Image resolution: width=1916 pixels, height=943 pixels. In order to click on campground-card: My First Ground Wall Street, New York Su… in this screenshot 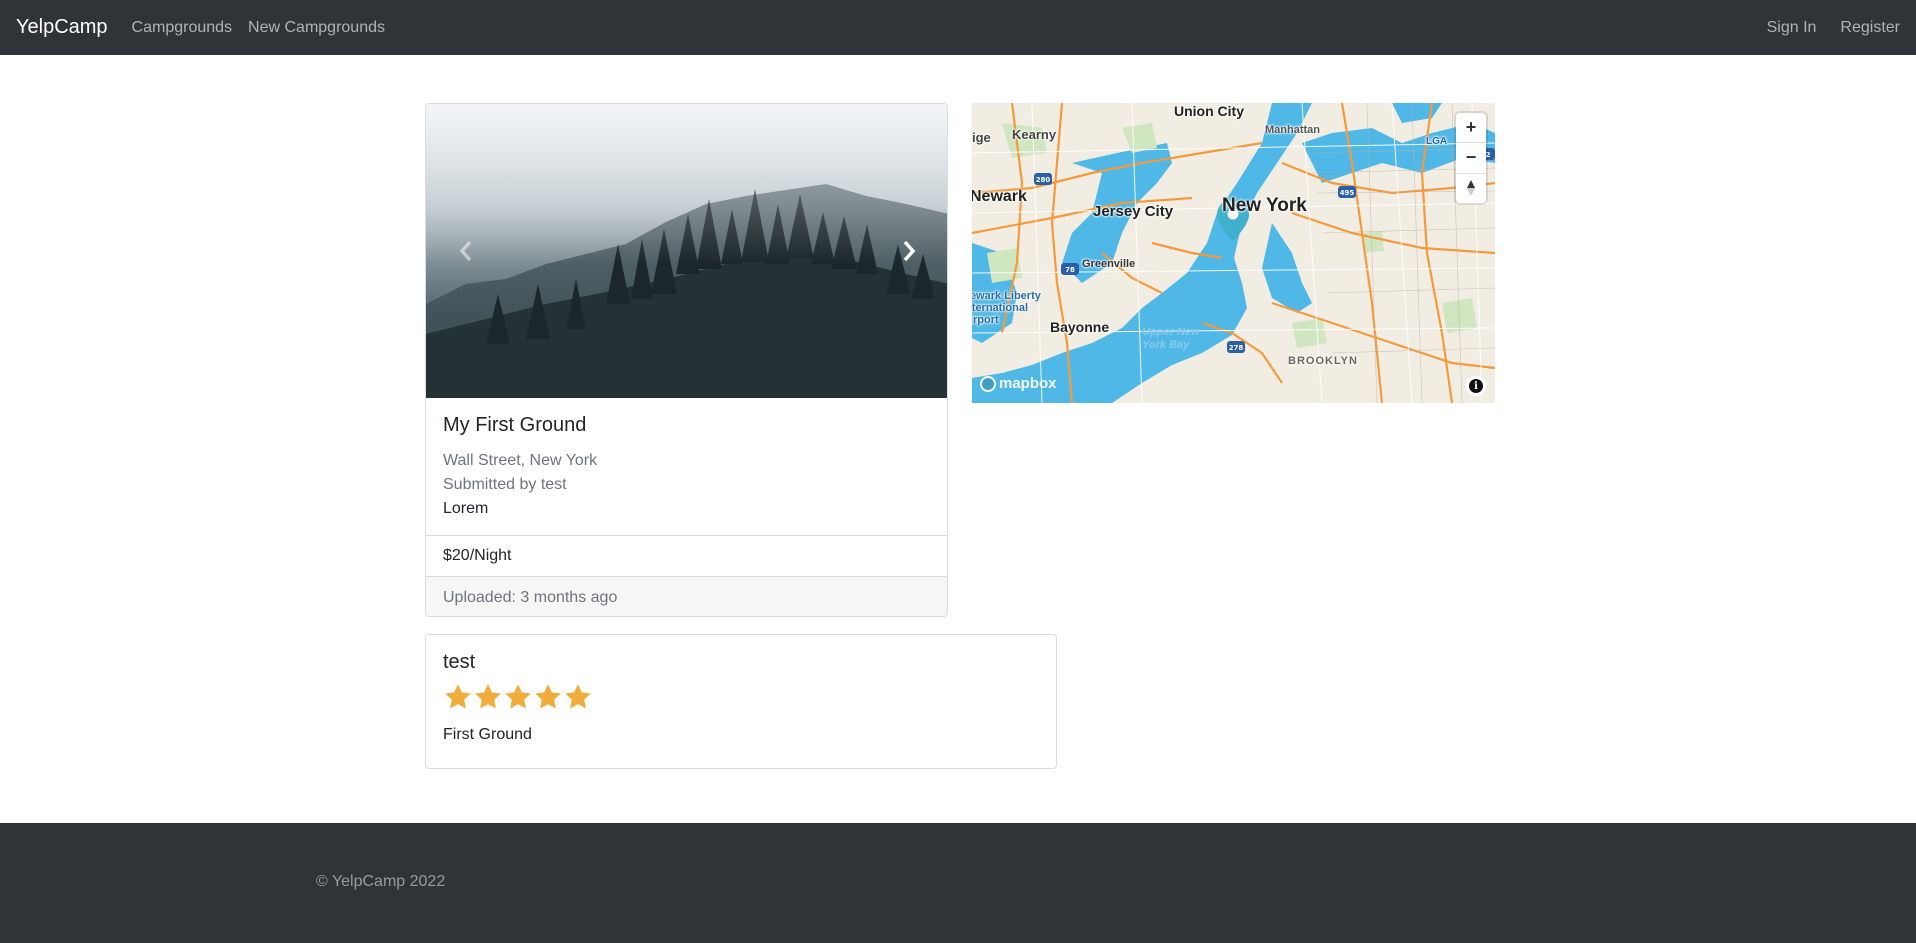, I will do `click(686, 360)`.